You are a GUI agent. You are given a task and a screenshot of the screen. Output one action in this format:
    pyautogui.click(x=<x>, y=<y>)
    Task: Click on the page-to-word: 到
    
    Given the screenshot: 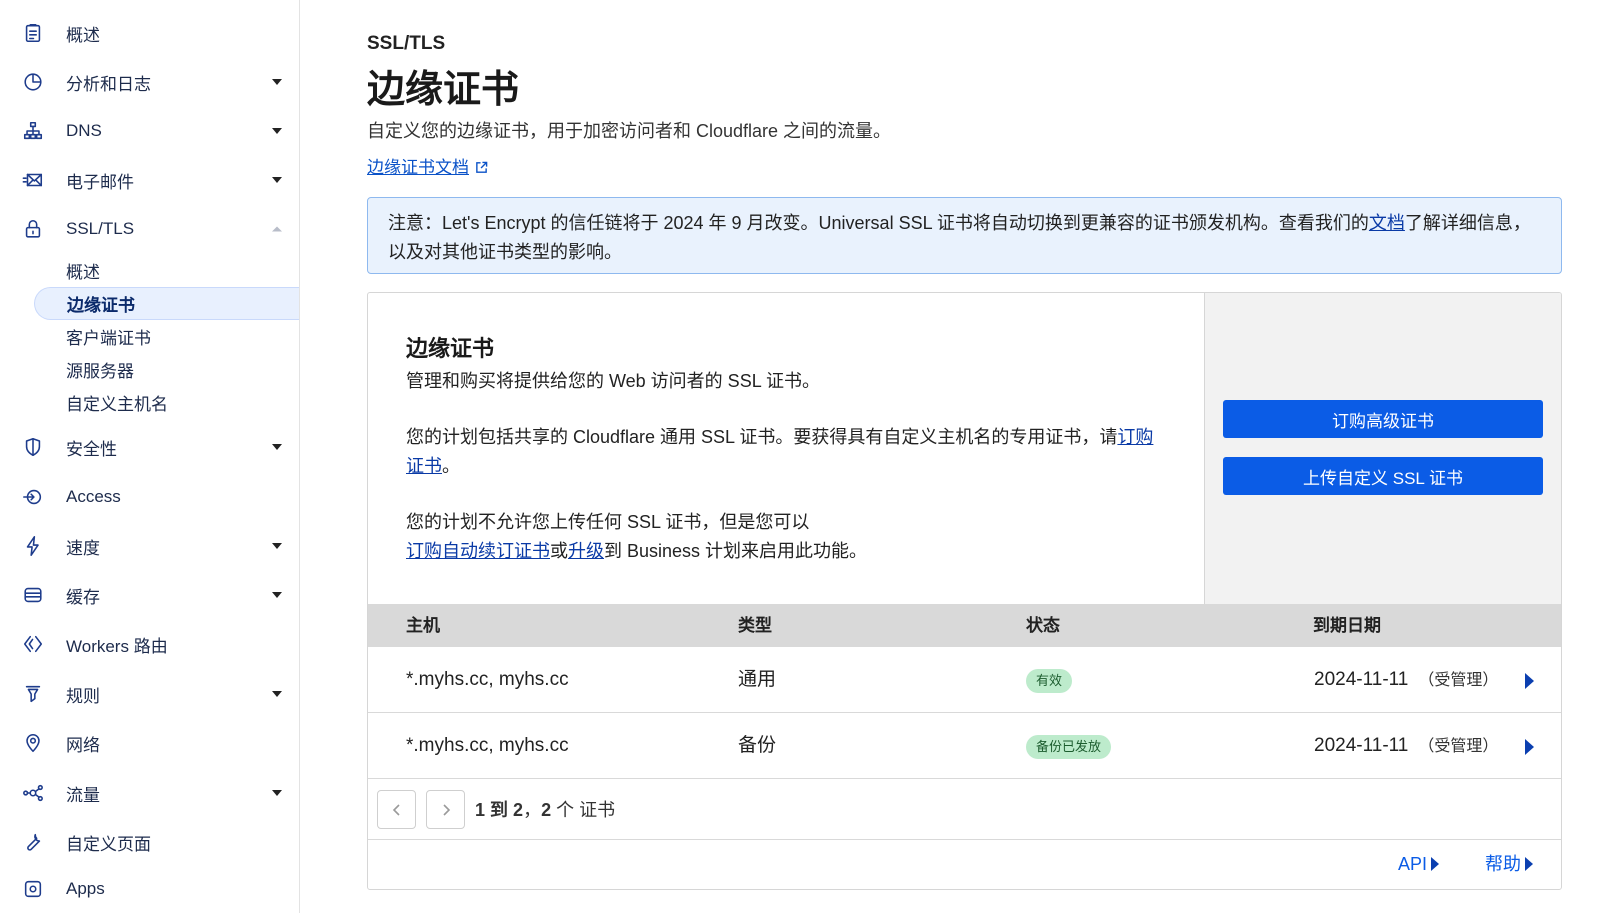 What is the action you would take?
    pyautogui.click(x=499, y=810)
    